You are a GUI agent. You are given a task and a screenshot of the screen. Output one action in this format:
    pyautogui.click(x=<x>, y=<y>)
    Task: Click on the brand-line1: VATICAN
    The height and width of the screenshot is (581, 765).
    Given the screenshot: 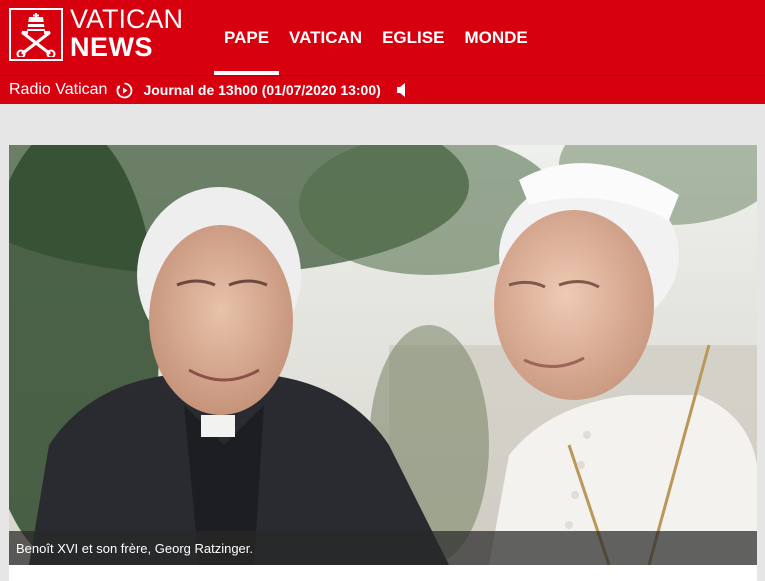 What is the action you would take?
    pyautogui.click(x=127, y=19)
    